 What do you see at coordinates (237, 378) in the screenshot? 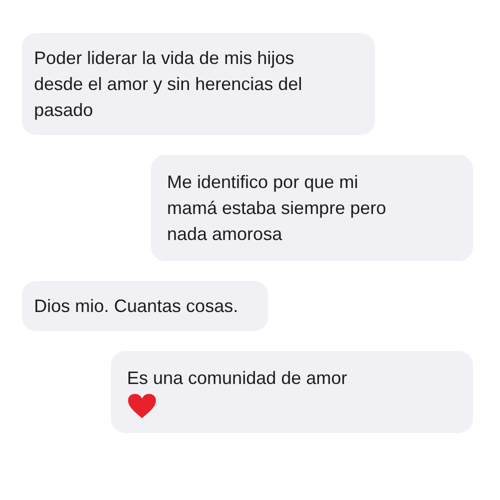
I see `message-text: Es una comunidad de amor` at bounding box center [237, 378].